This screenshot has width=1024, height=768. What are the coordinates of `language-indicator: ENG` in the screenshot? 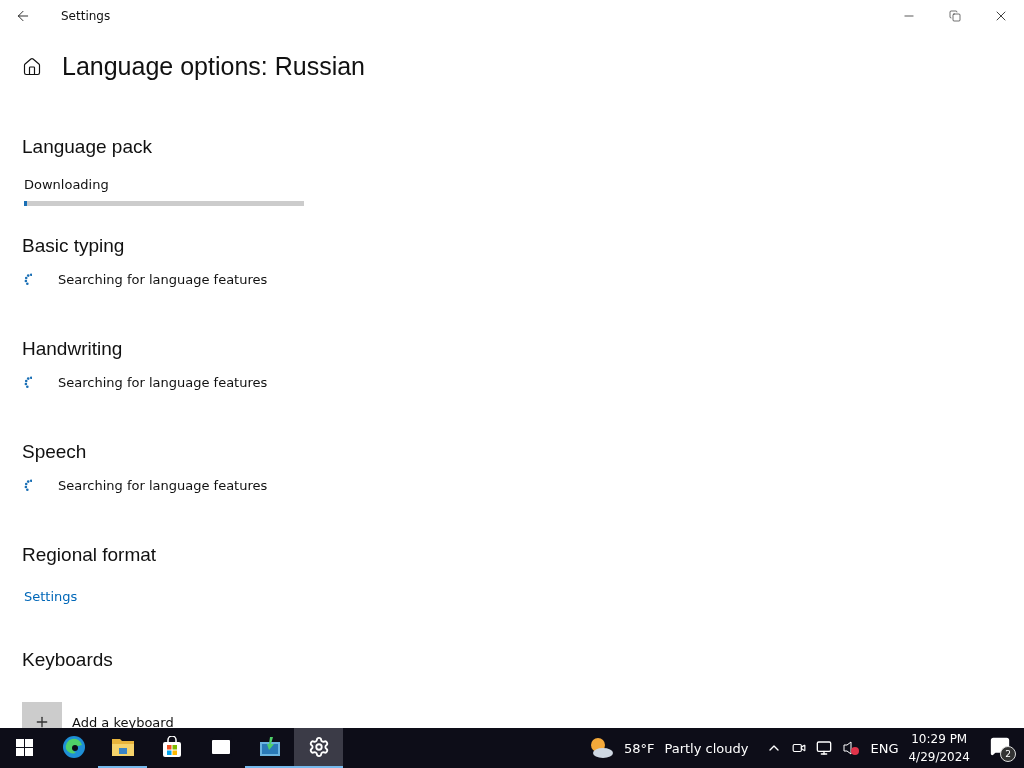 It's located at (884, 748).